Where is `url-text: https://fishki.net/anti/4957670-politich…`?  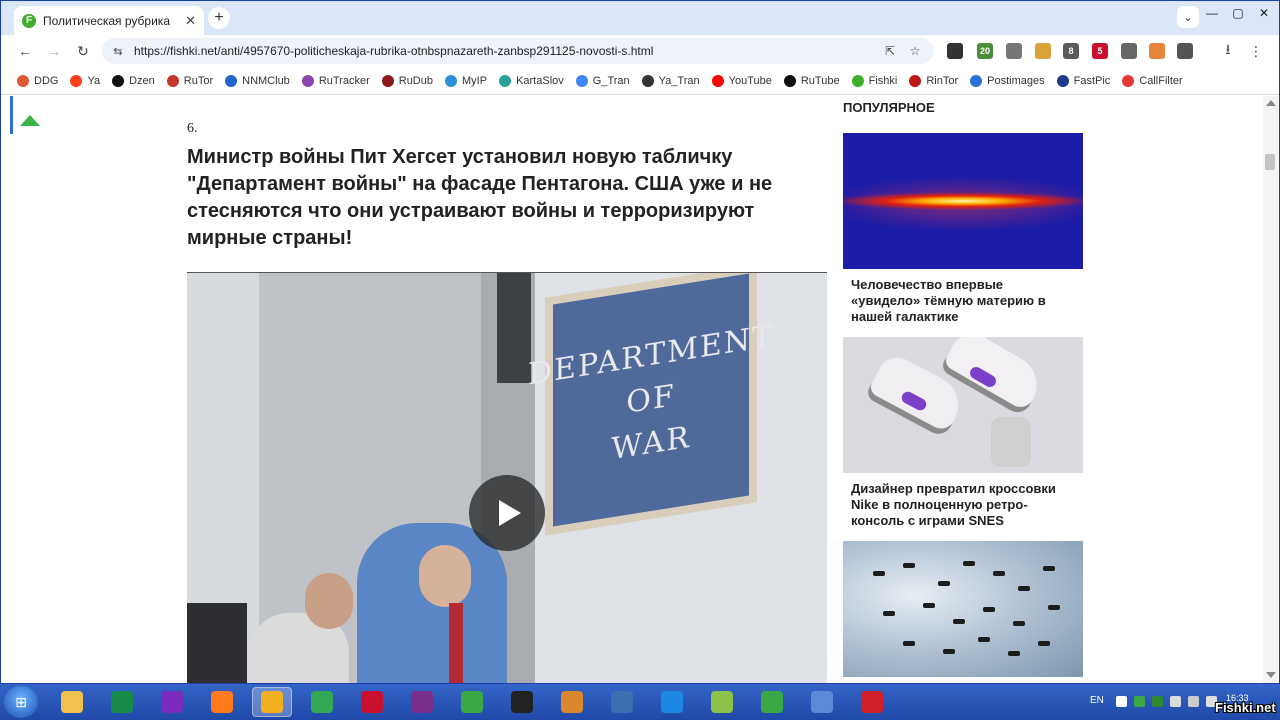 url-text: https://fishki.net/anti/4957670-politich… is located at coordinates (393, 51).